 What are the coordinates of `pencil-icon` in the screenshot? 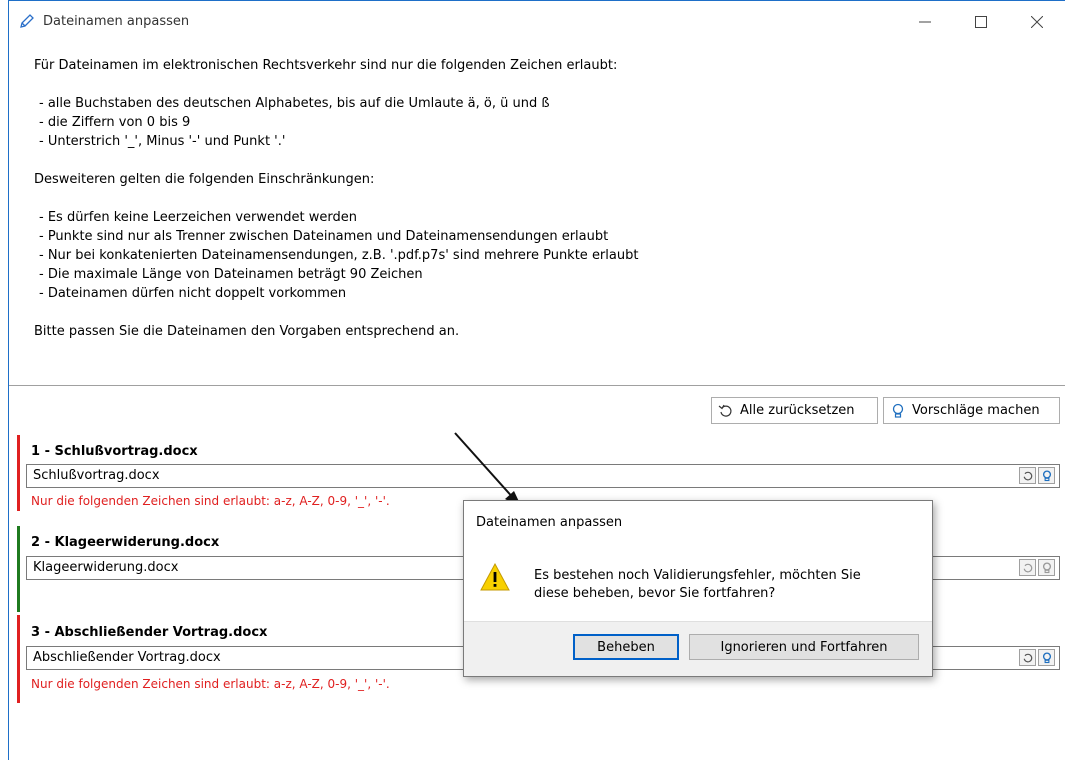 It's located at (27, 21).